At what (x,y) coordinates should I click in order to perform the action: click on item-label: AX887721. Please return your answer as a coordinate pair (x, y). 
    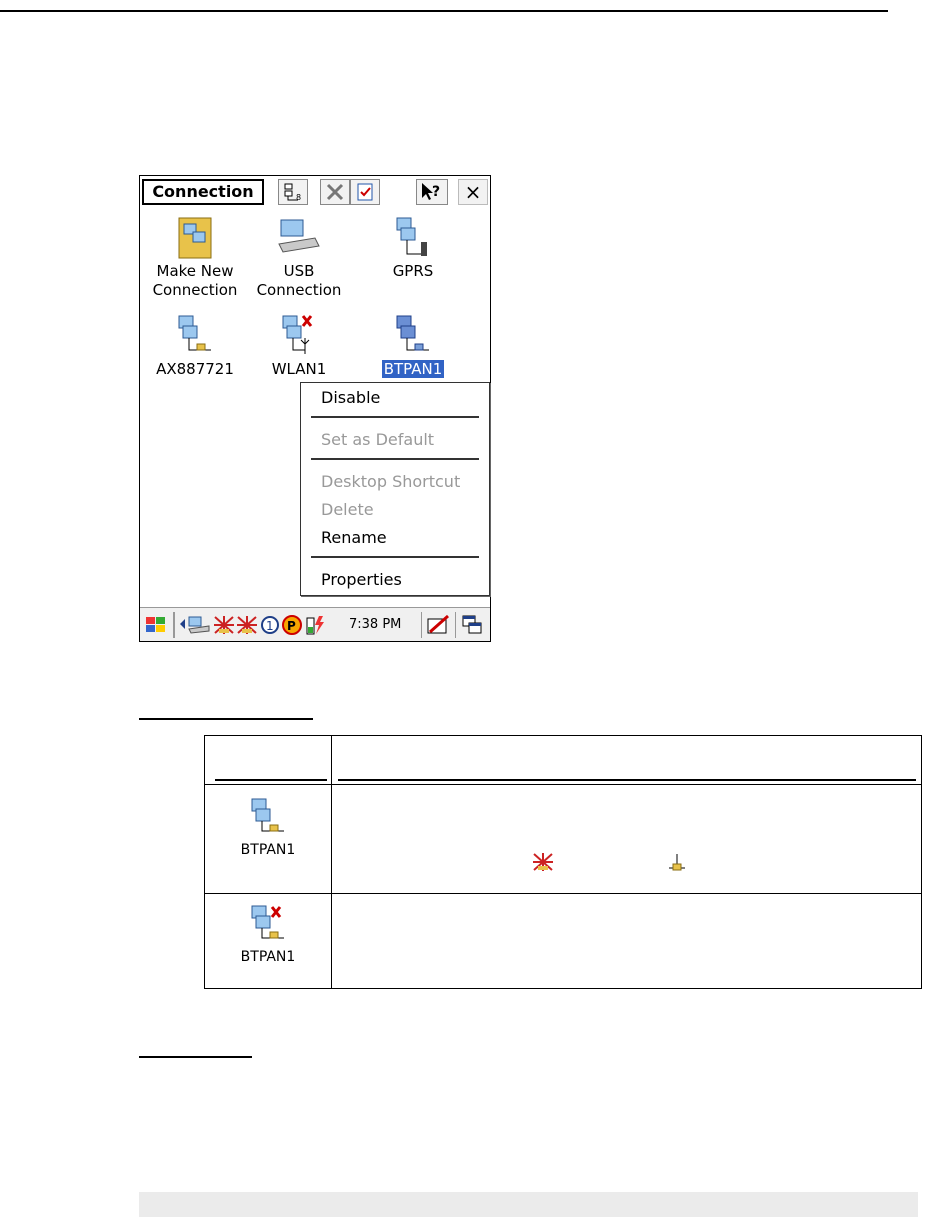
    Looking at the image, I should click on (195, 369).